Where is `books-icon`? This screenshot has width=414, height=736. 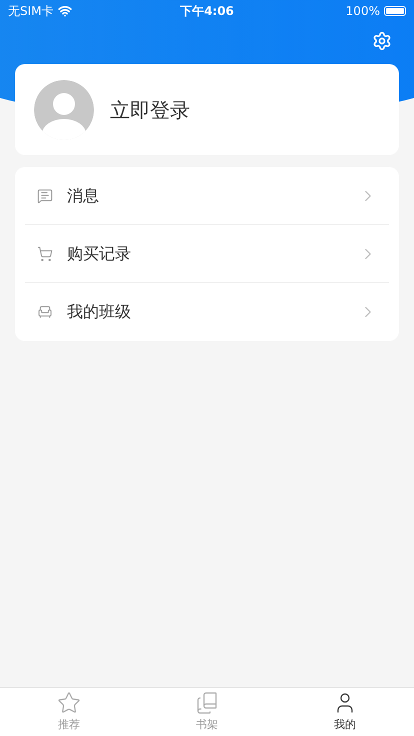 books-icon is located at coordinates (207, 702).